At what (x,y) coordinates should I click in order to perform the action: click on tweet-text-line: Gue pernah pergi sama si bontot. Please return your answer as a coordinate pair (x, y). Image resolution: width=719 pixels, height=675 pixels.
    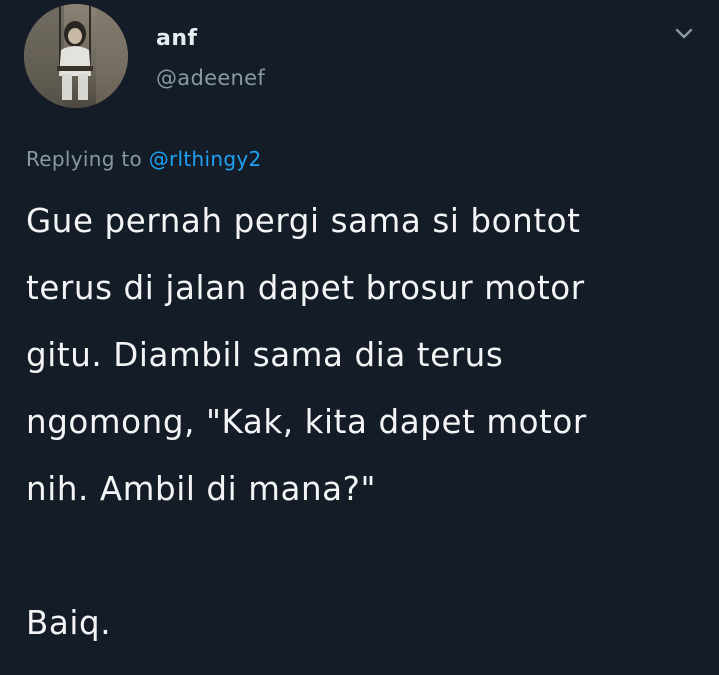
    Looking at the image, I should click on (303, 221).